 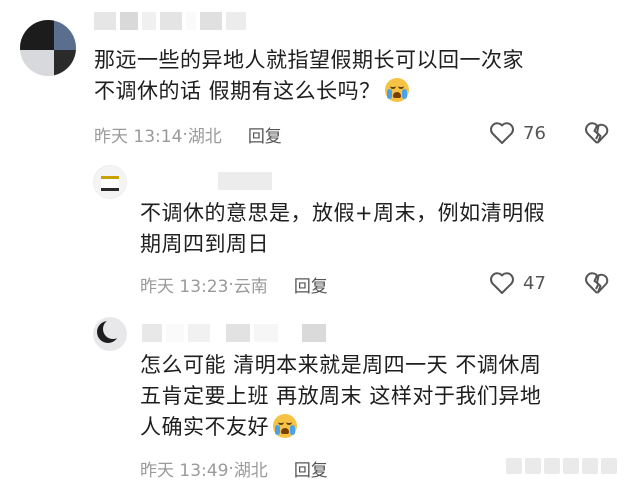 I want to click on watermark-blurred, so click(x=561, y=466).